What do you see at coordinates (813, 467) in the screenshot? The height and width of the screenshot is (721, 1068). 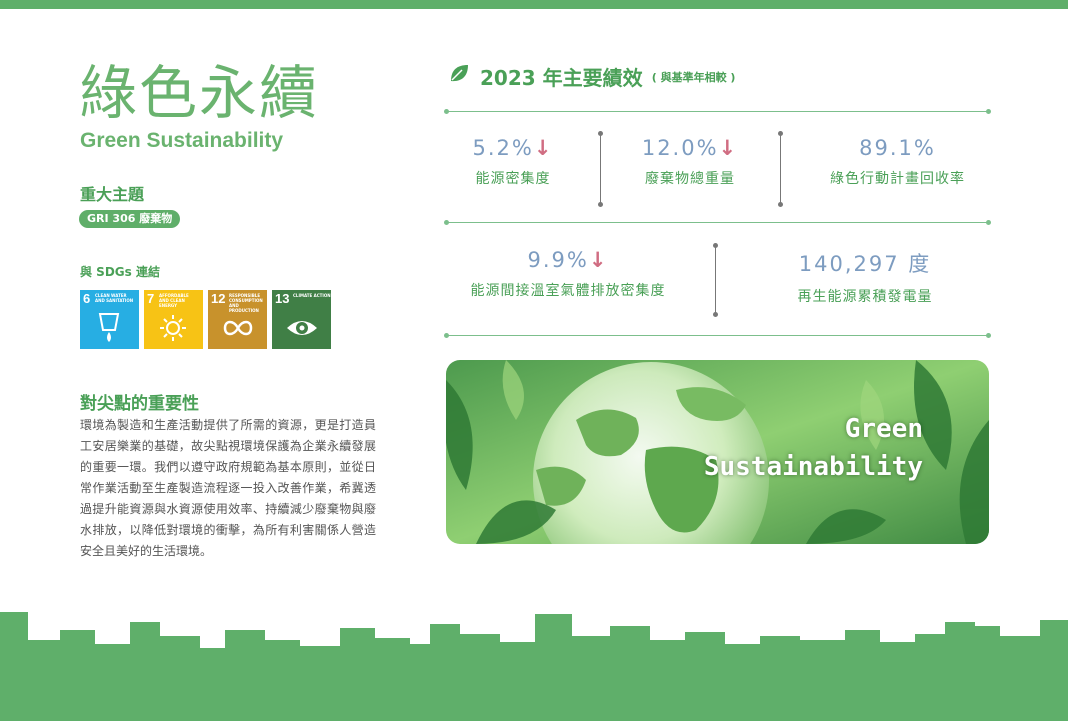 I see `banner-line-2: Sustainability` at bounding box center [813, 467].